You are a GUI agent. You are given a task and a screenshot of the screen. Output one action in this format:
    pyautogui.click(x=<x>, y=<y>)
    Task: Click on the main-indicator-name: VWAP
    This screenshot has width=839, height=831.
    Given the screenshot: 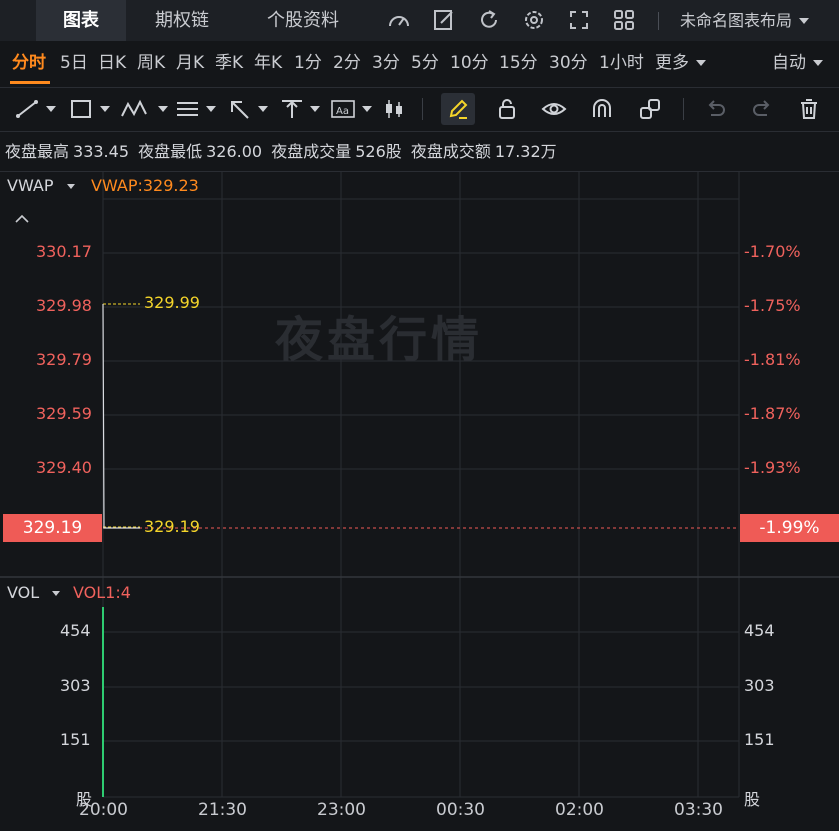 What is the action you would take?
    pyautogui.click(x=30, y=185)
    